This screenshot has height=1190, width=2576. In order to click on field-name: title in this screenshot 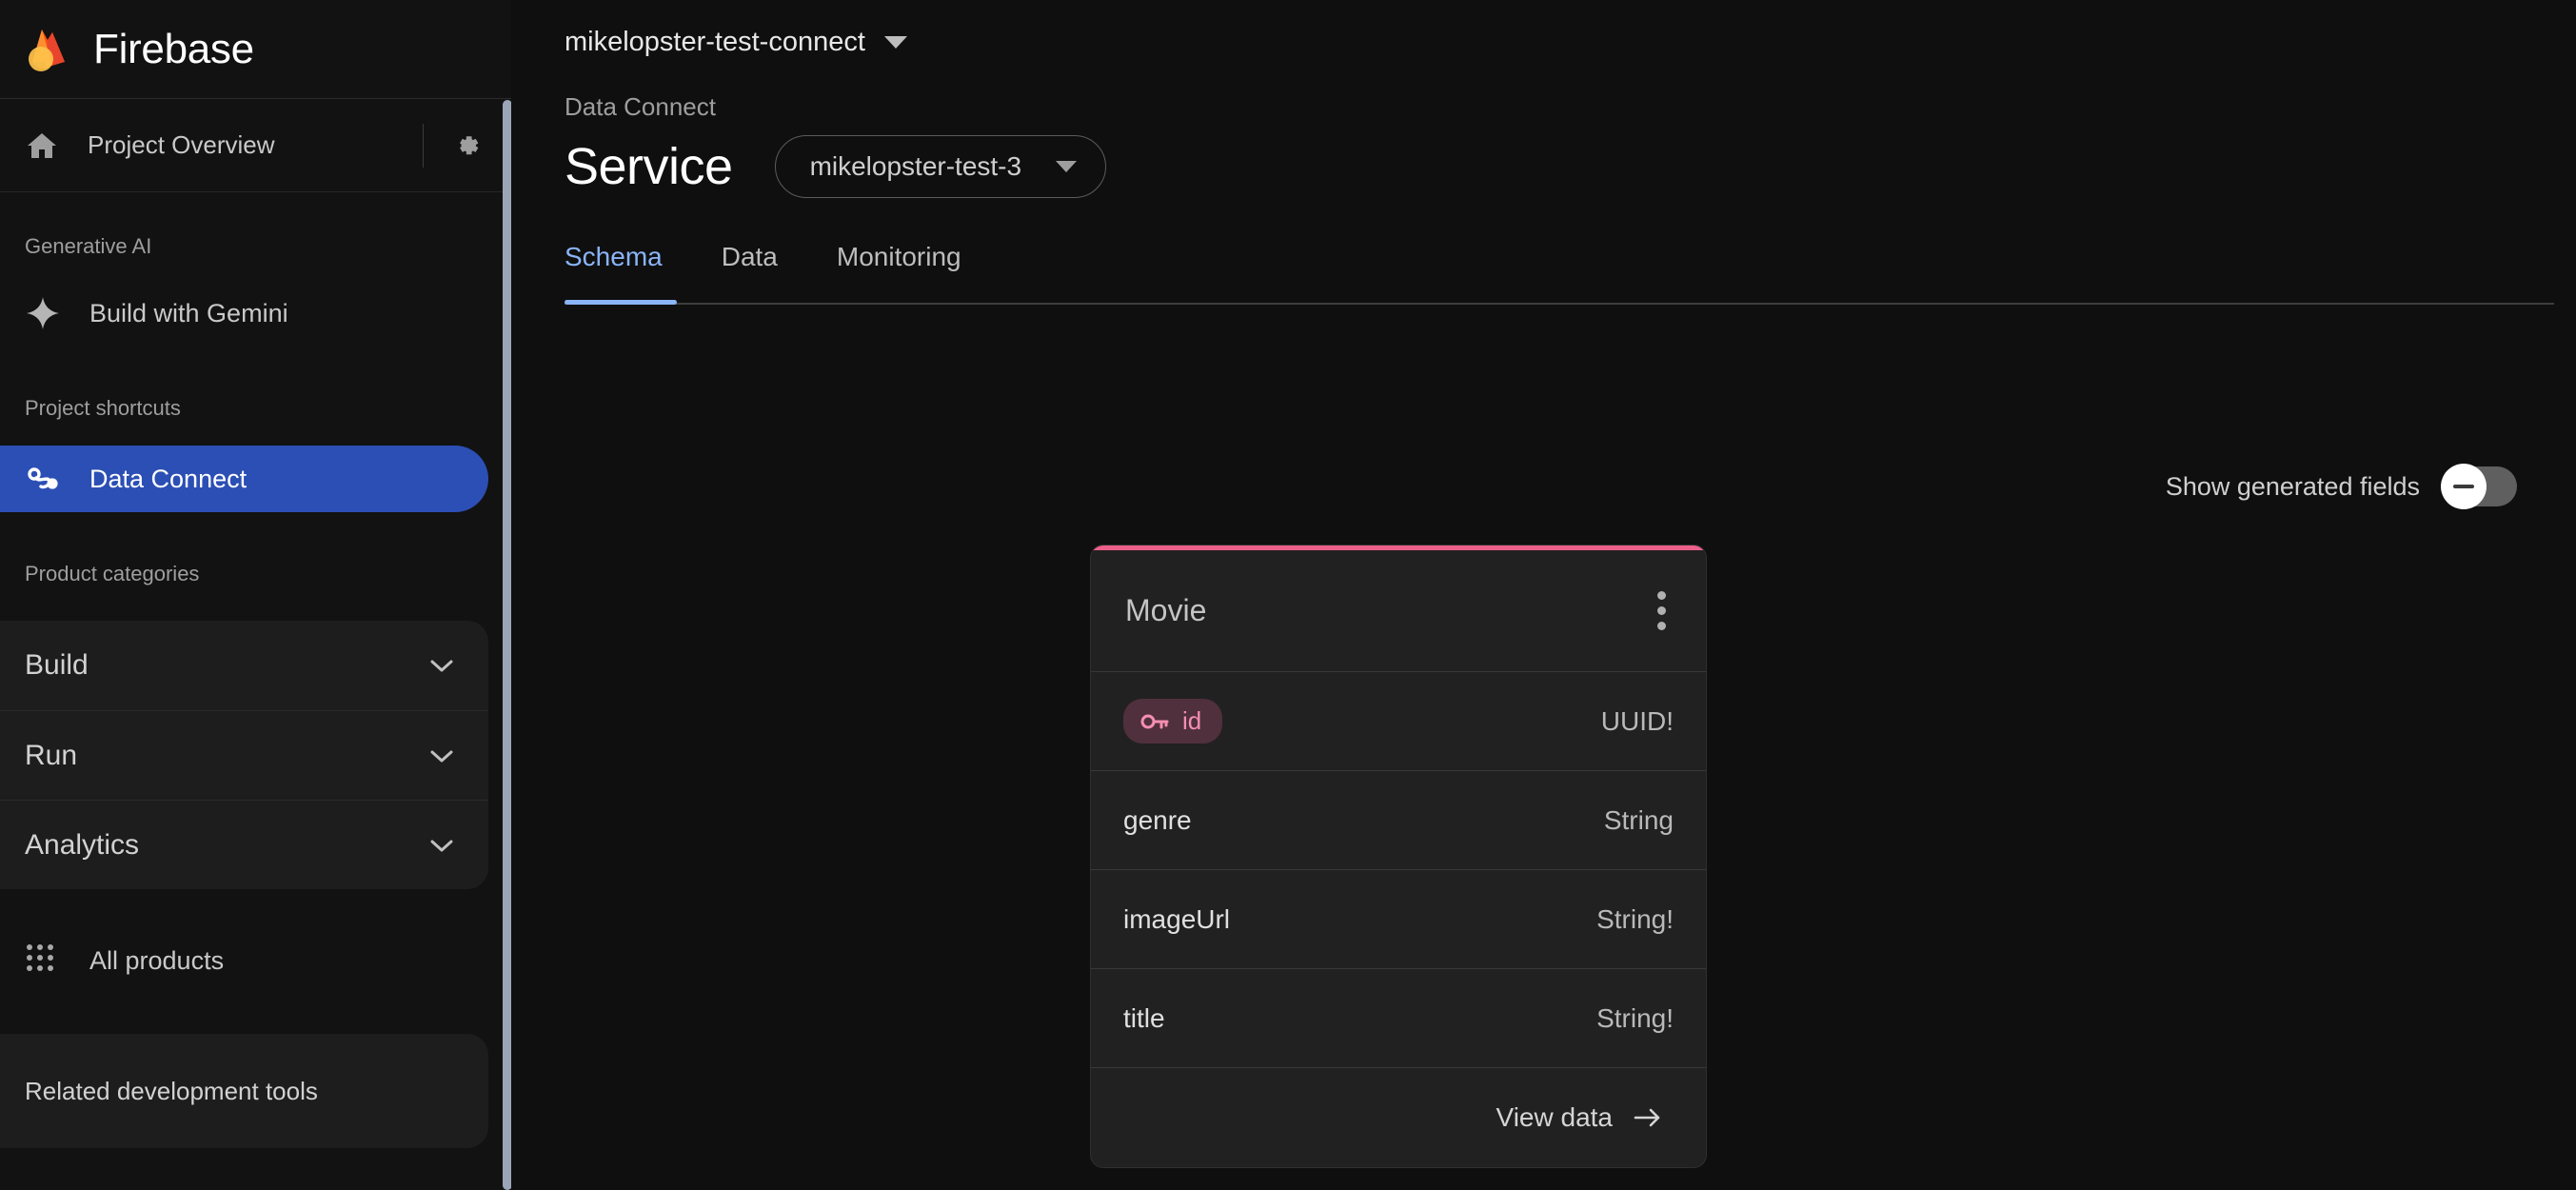, I will do `click(1144, 1017)`.